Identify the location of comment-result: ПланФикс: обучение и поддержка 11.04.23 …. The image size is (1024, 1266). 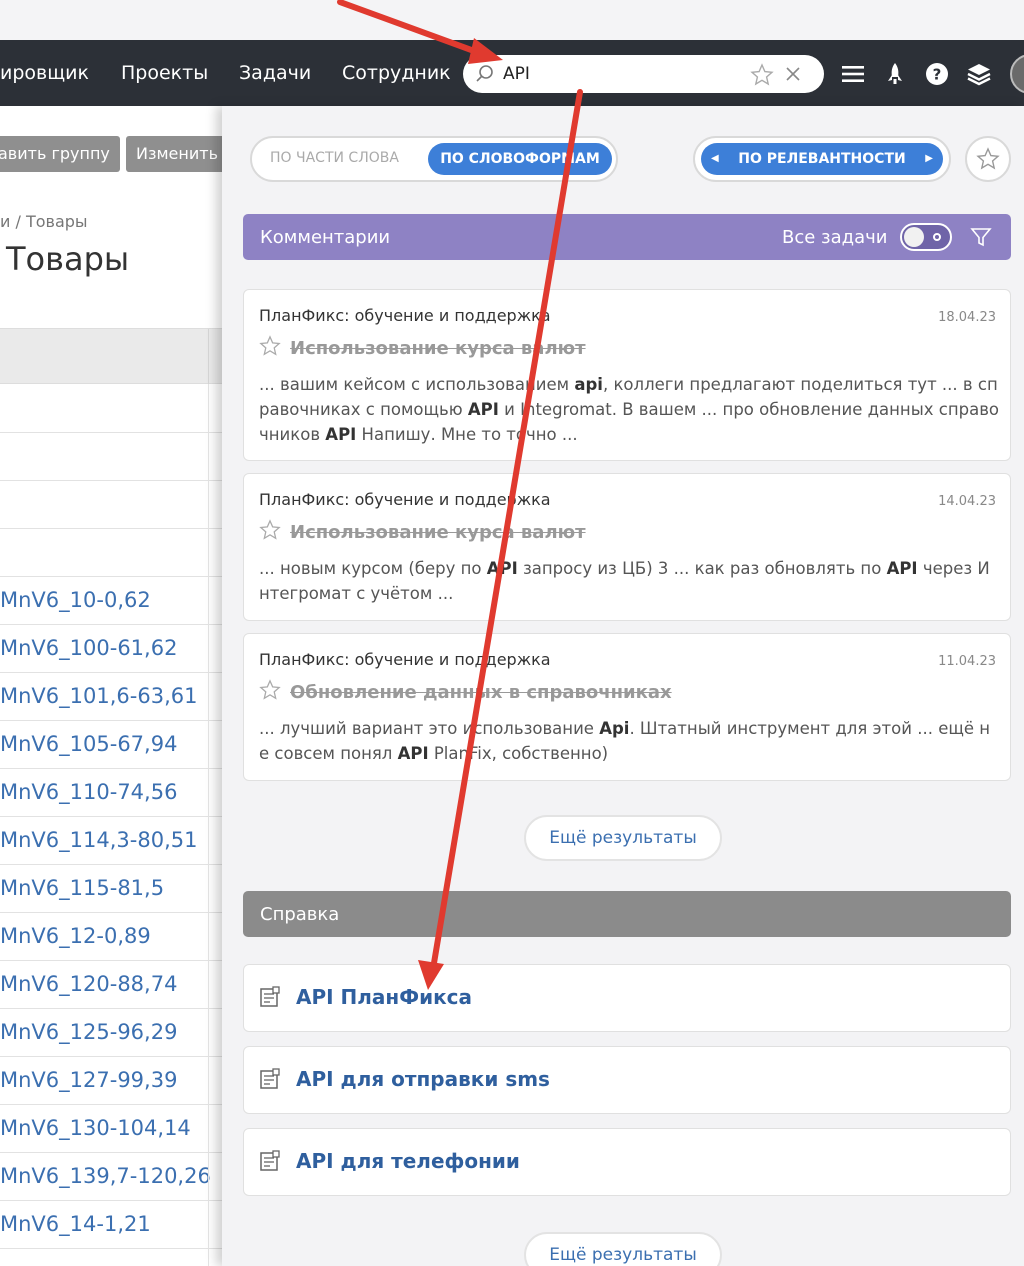
(627, 707).